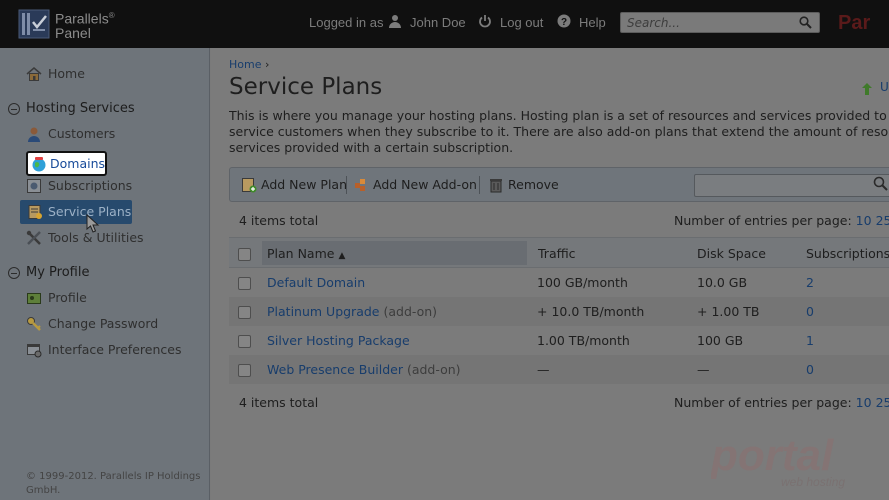  Describe the element at coordinates (813, 482) in the screenshot. I see `watermark-subtext: web hosting` at that location.